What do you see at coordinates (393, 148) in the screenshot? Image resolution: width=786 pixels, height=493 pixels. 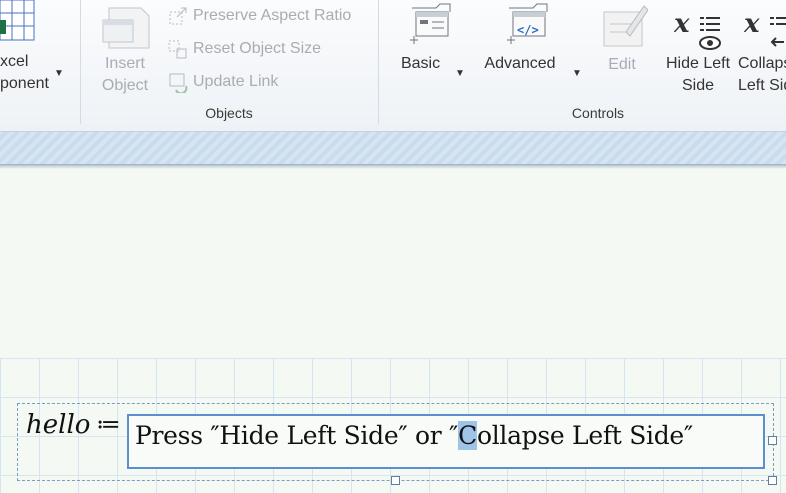 I see `page-header-strip` at bounding box center [393, 148].